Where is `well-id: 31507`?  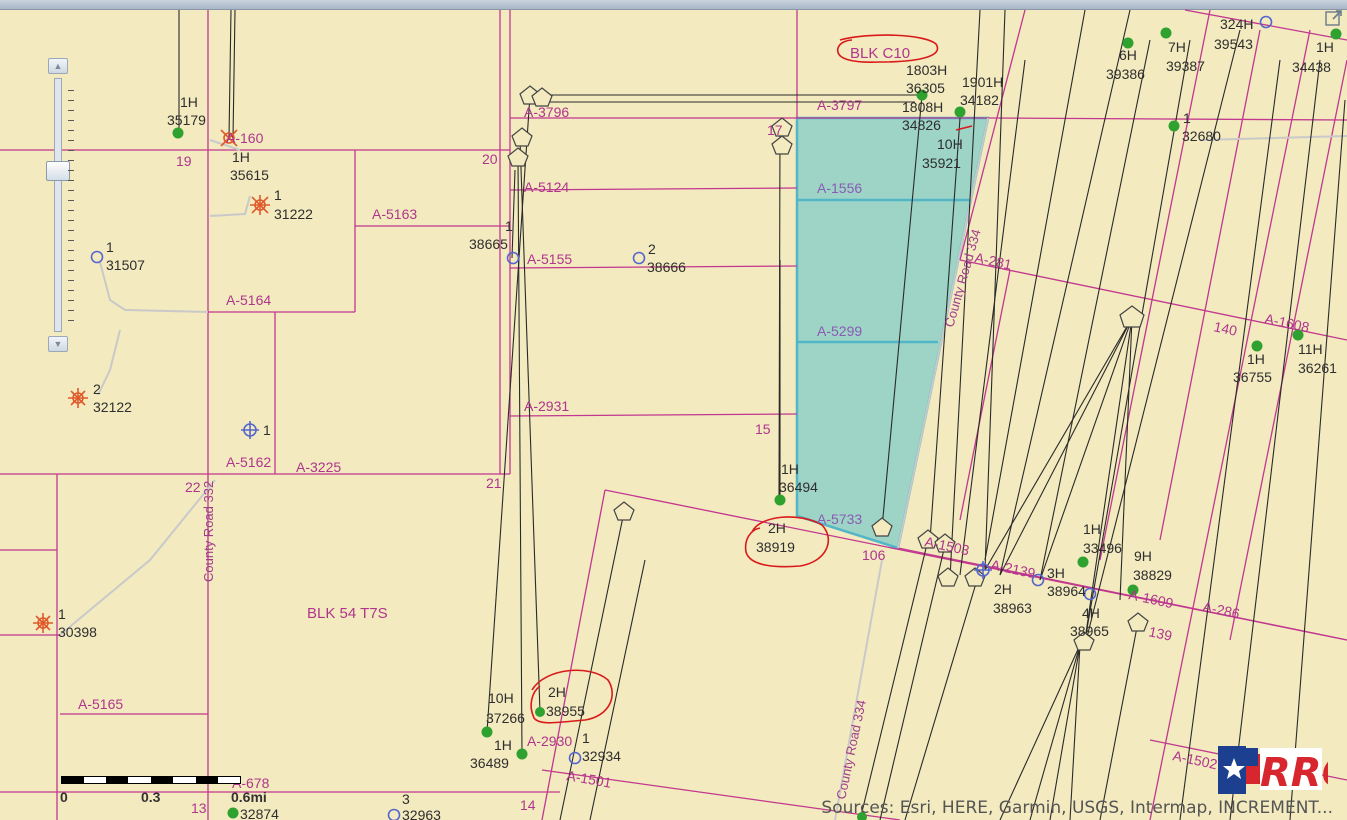 well-id: 31507 is located at coordinates (125, 265).